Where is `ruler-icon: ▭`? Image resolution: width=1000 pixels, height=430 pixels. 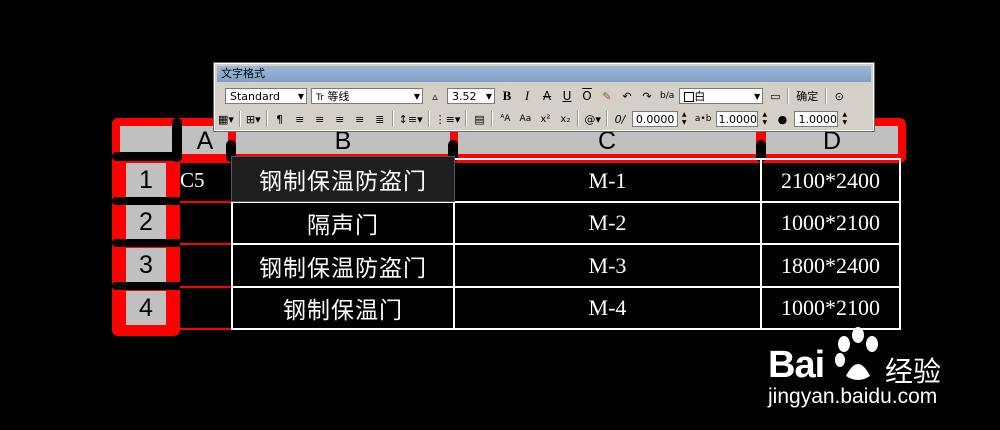 ruler-icon: ▭ is located at coordinates (775, 96).